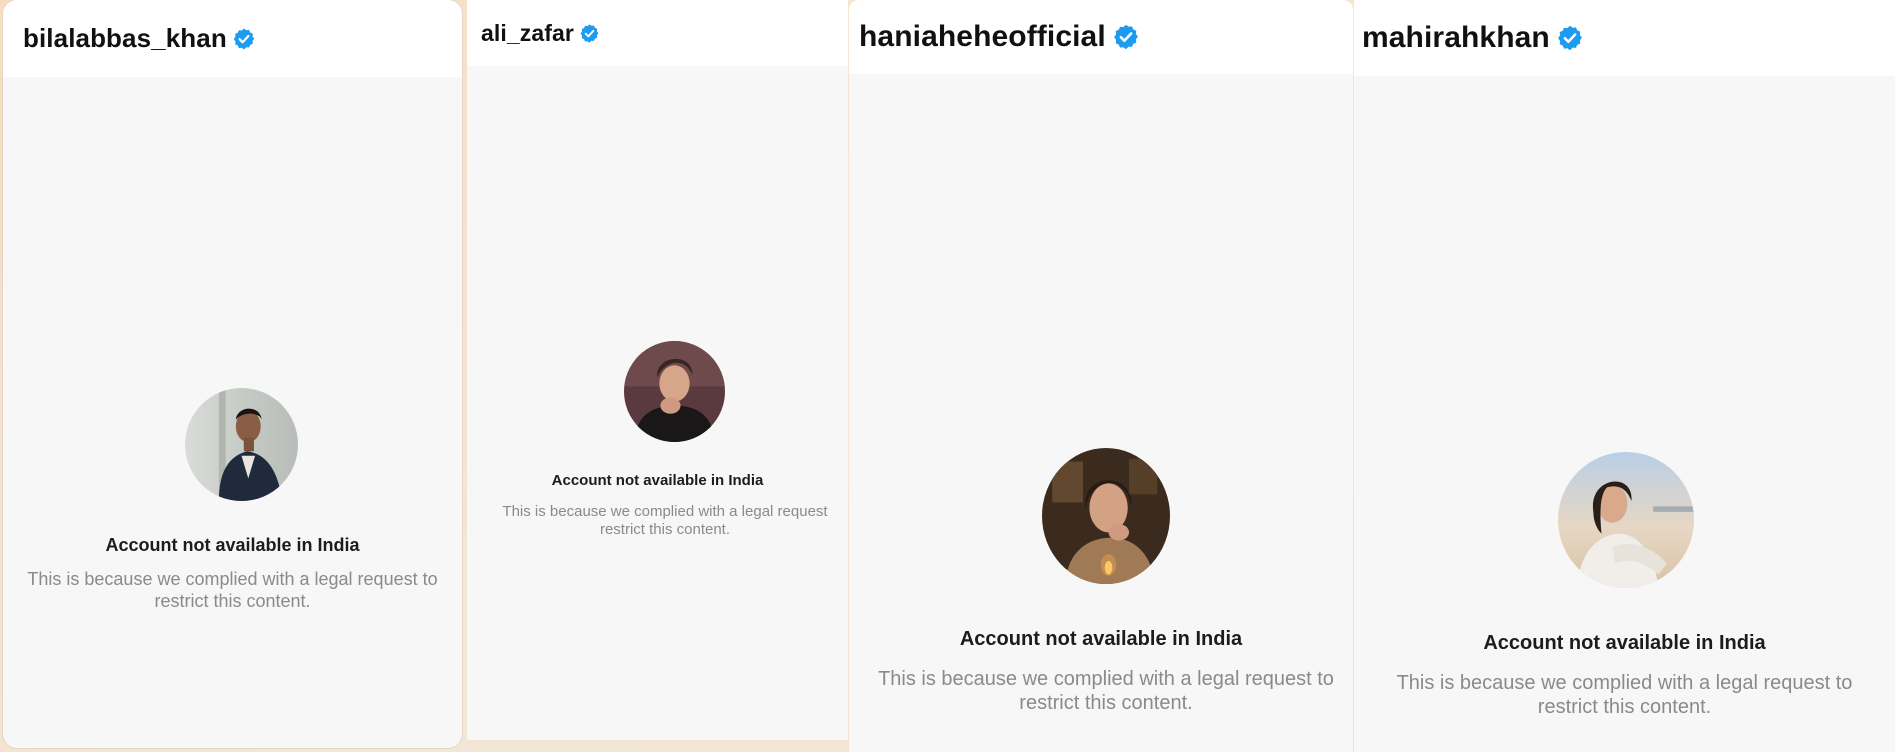  What do you see at coordinates (1456, 38) in the screenshot?
I see `profile-username: mahirahkhan` at bounding box center [1456, 38].